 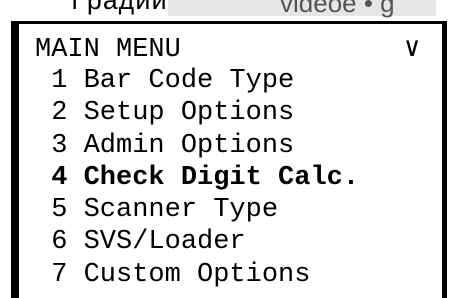 What do you see at coordinates (197, 242) in the screenshot?
I see `menu-item-svs-loader: 6 SVS/Loader` at bounding box center [197, 242].